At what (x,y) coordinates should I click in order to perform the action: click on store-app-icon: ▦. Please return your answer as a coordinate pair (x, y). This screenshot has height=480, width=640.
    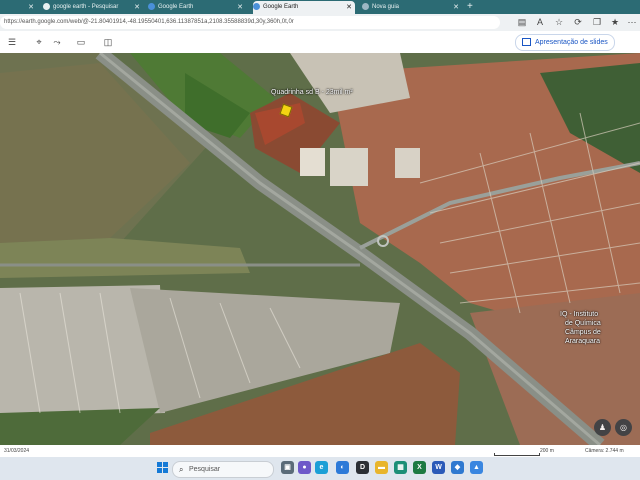
    Looking at the image, I should click on (400, 467).